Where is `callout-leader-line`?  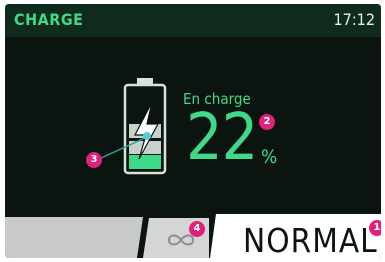
callout-leader-line is located at coordinates (124, 146).